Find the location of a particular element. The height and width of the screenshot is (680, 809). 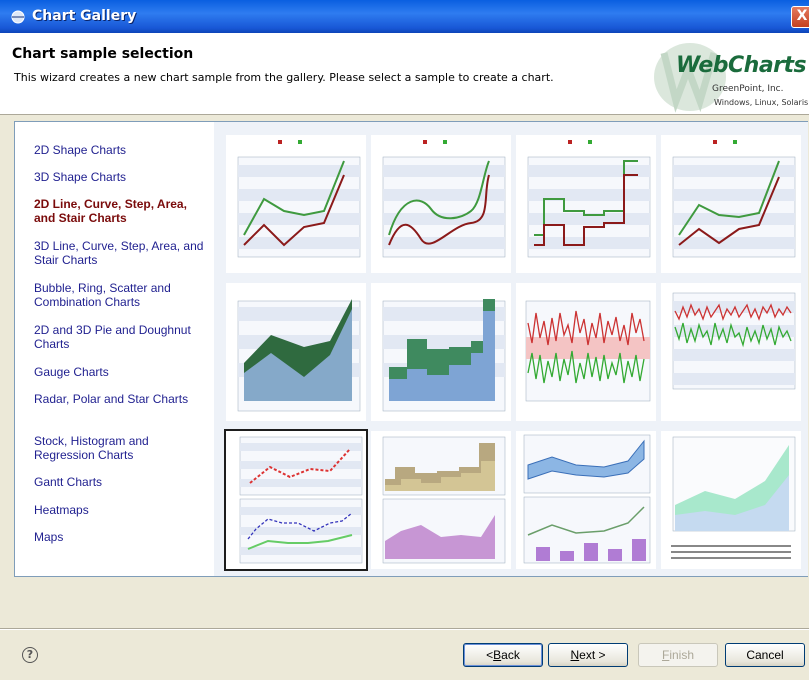

close-button: X is located at coordinates (800, 17).